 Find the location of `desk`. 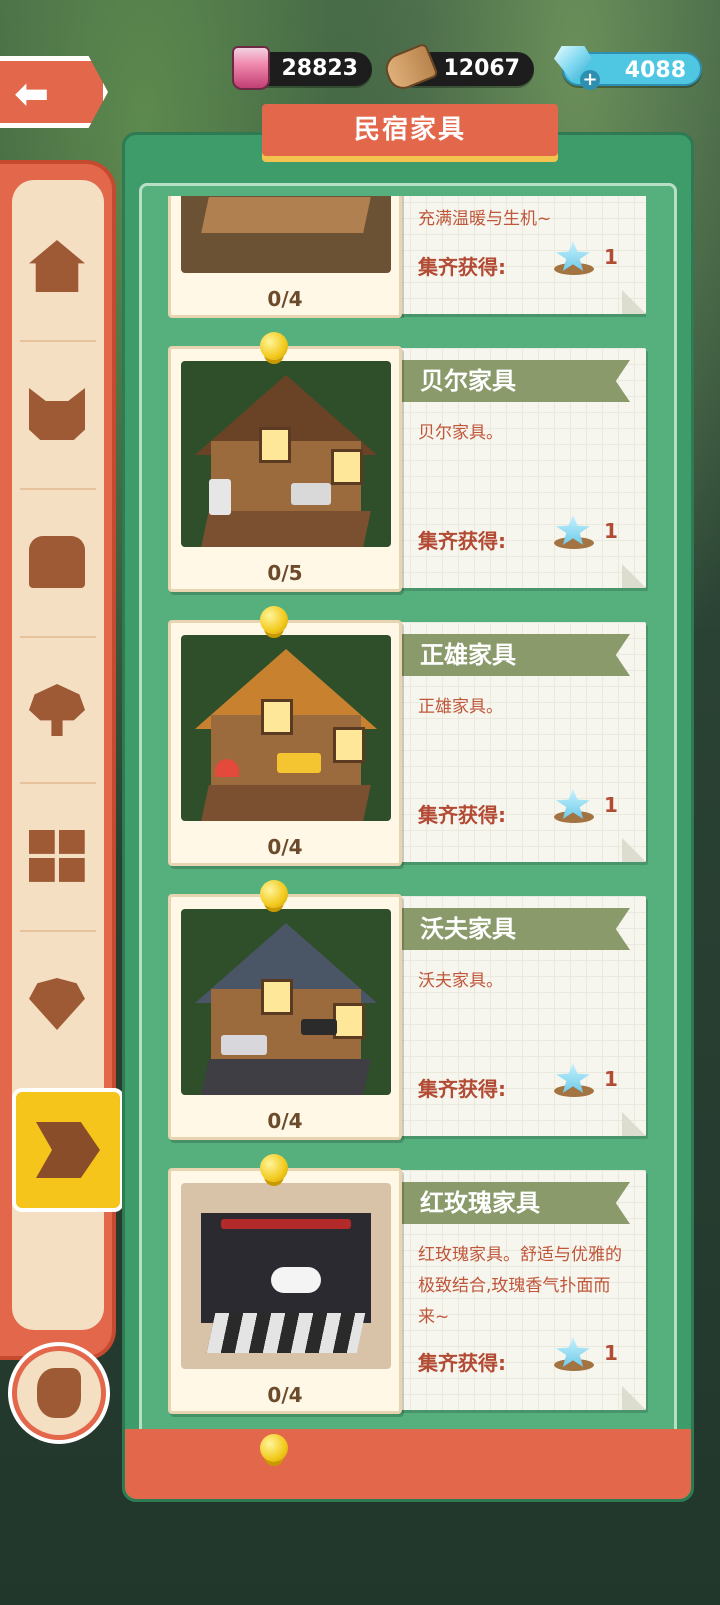

desk is located at coordinates (319, 1027).